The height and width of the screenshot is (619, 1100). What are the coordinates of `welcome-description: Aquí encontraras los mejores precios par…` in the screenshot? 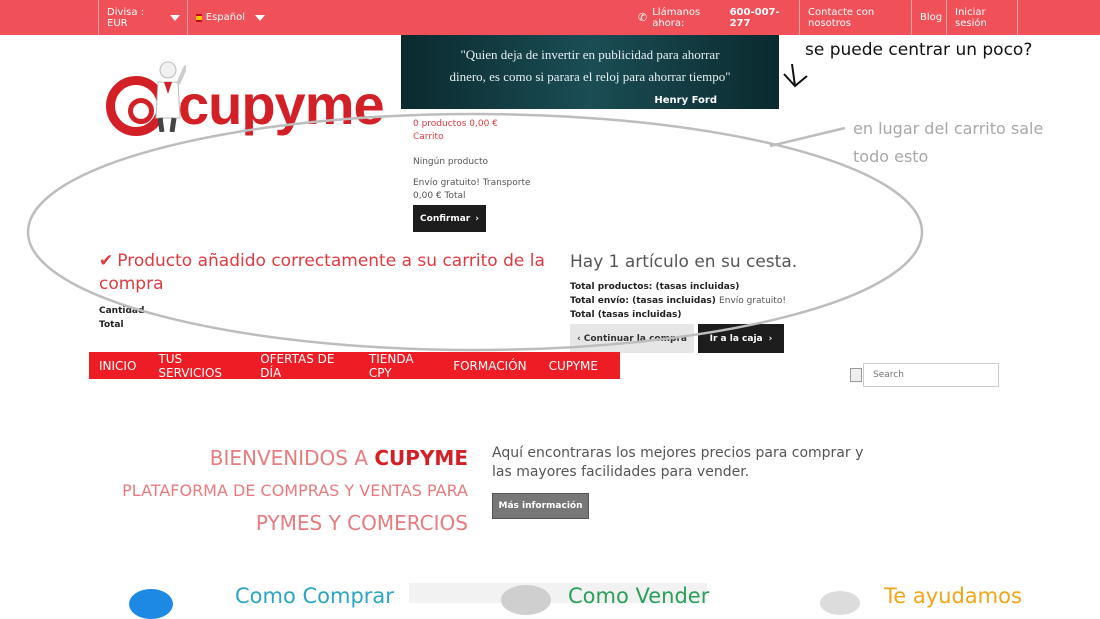 It's located at (678, 462).